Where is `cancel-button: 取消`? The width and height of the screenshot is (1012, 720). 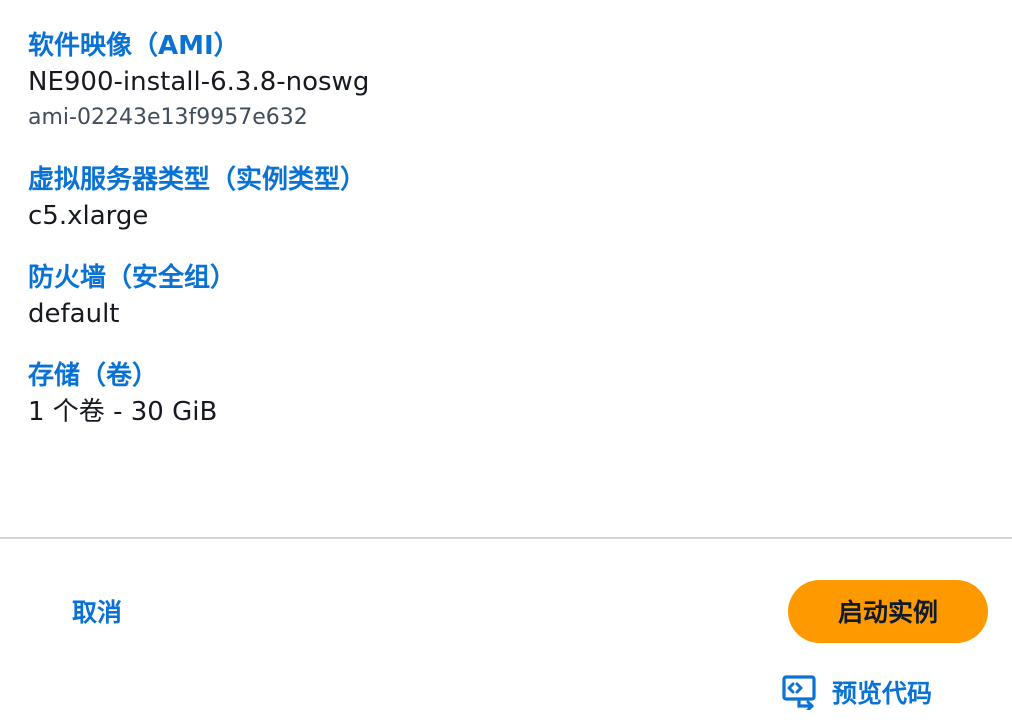
cancel-button: 取消 is located at coordinates (97, 613).